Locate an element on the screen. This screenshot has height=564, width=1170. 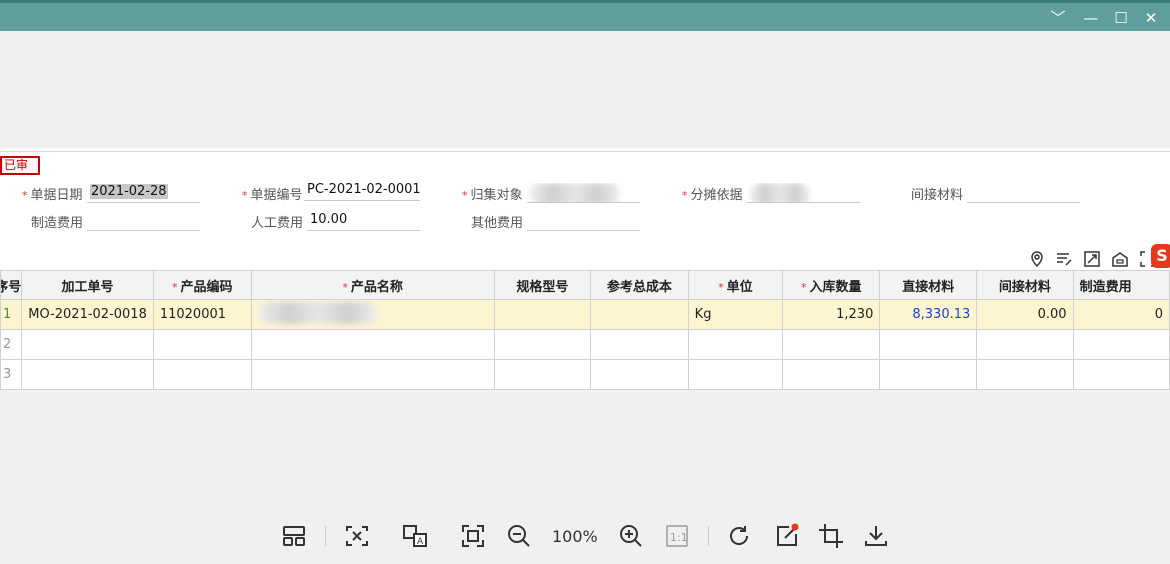
col-refcost: 参考总成本 is located at coordinates (639, 285).